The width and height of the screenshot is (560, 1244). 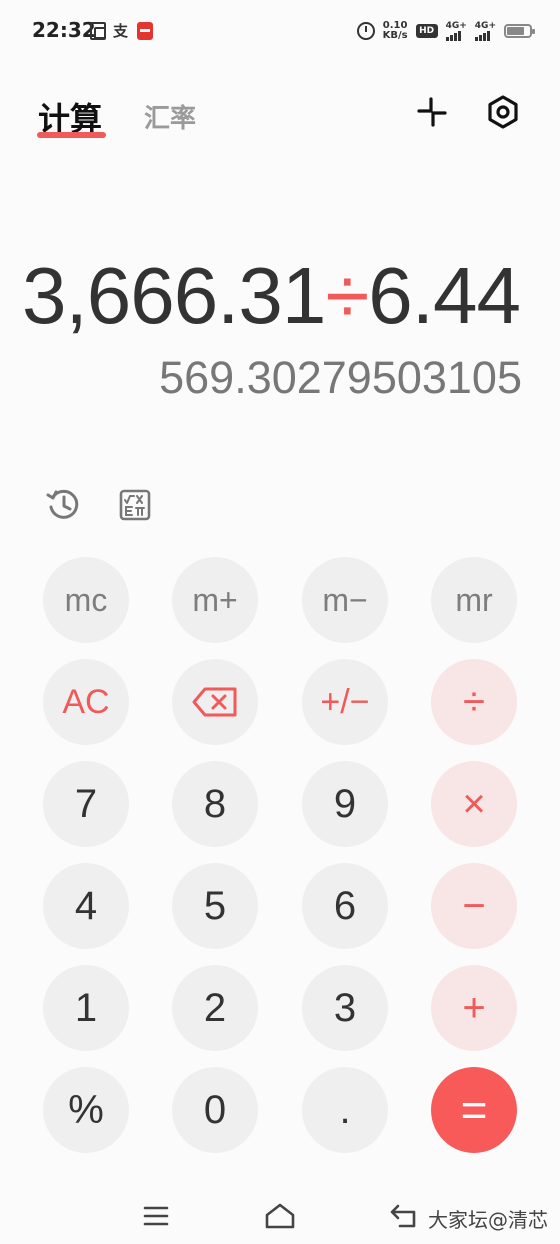 What do you see at coordinates (474, 600) in the screenshot?
I see `key-memory-recall: mr` at bounding box center [474, 600].